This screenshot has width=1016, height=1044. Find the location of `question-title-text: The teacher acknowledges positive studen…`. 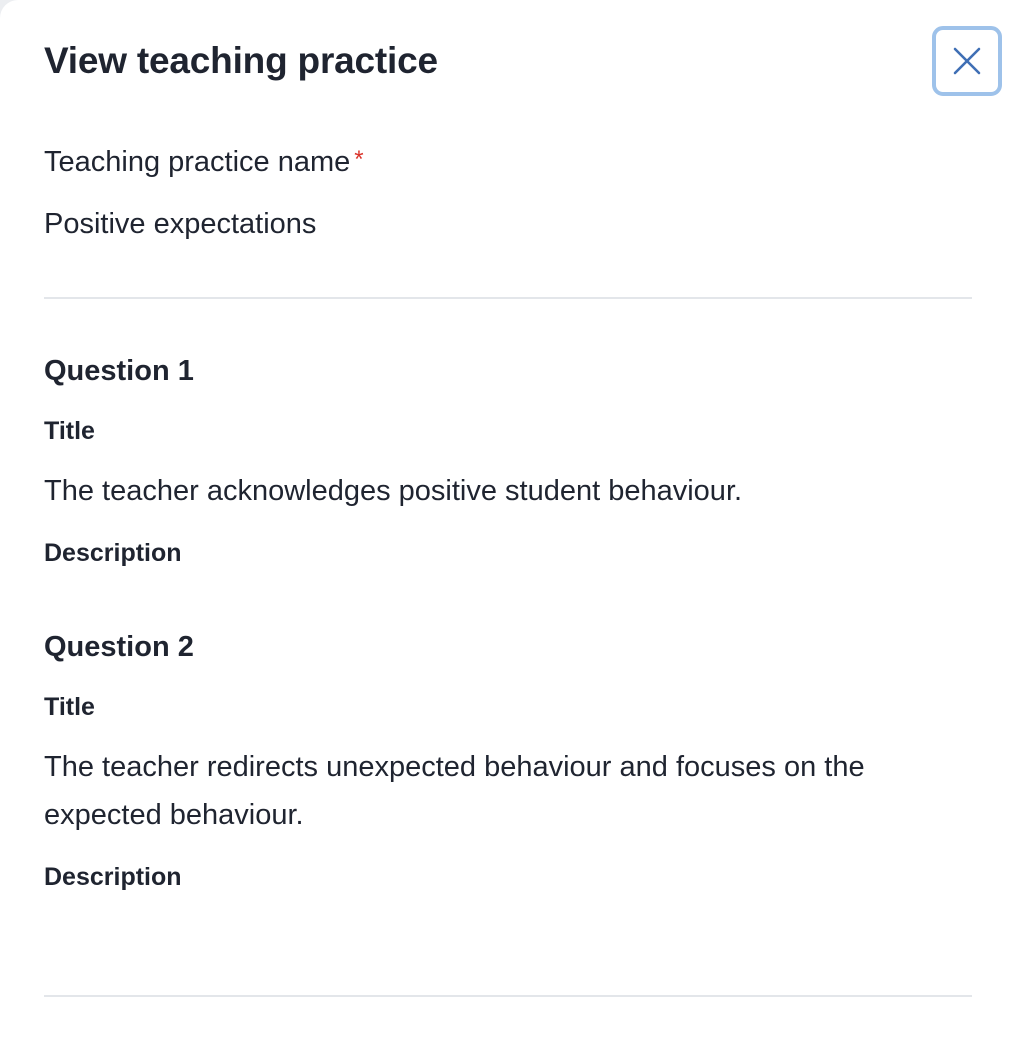

question-title-text: The teacher acknowledges positive studen… is located at coordinates (393, 491).